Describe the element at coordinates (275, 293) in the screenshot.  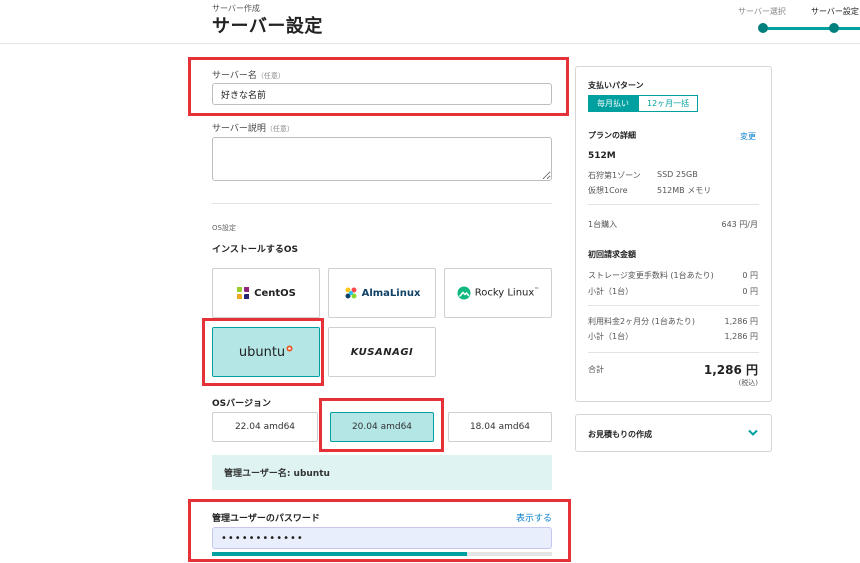
I see `os-name-centos: CentOS` at that location.